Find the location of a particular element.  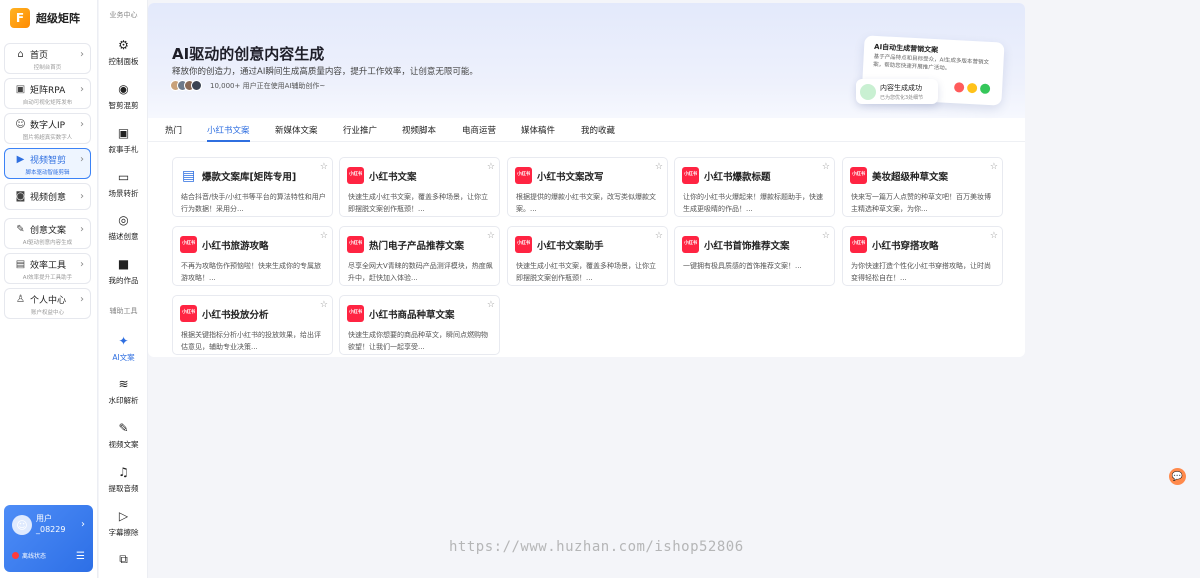

user-card: ☺ 用户 _08229 › 离线状态 ☰ is located at coordinates (48, 538).